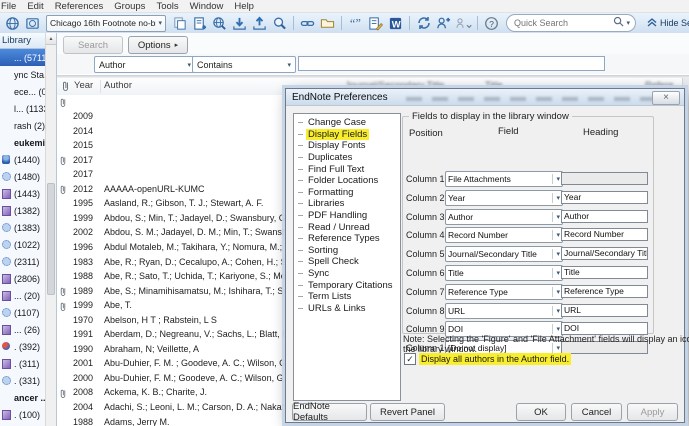 This screenshot has width=689, height=426. I want to click on people-menu-icon, so click(463, 23).